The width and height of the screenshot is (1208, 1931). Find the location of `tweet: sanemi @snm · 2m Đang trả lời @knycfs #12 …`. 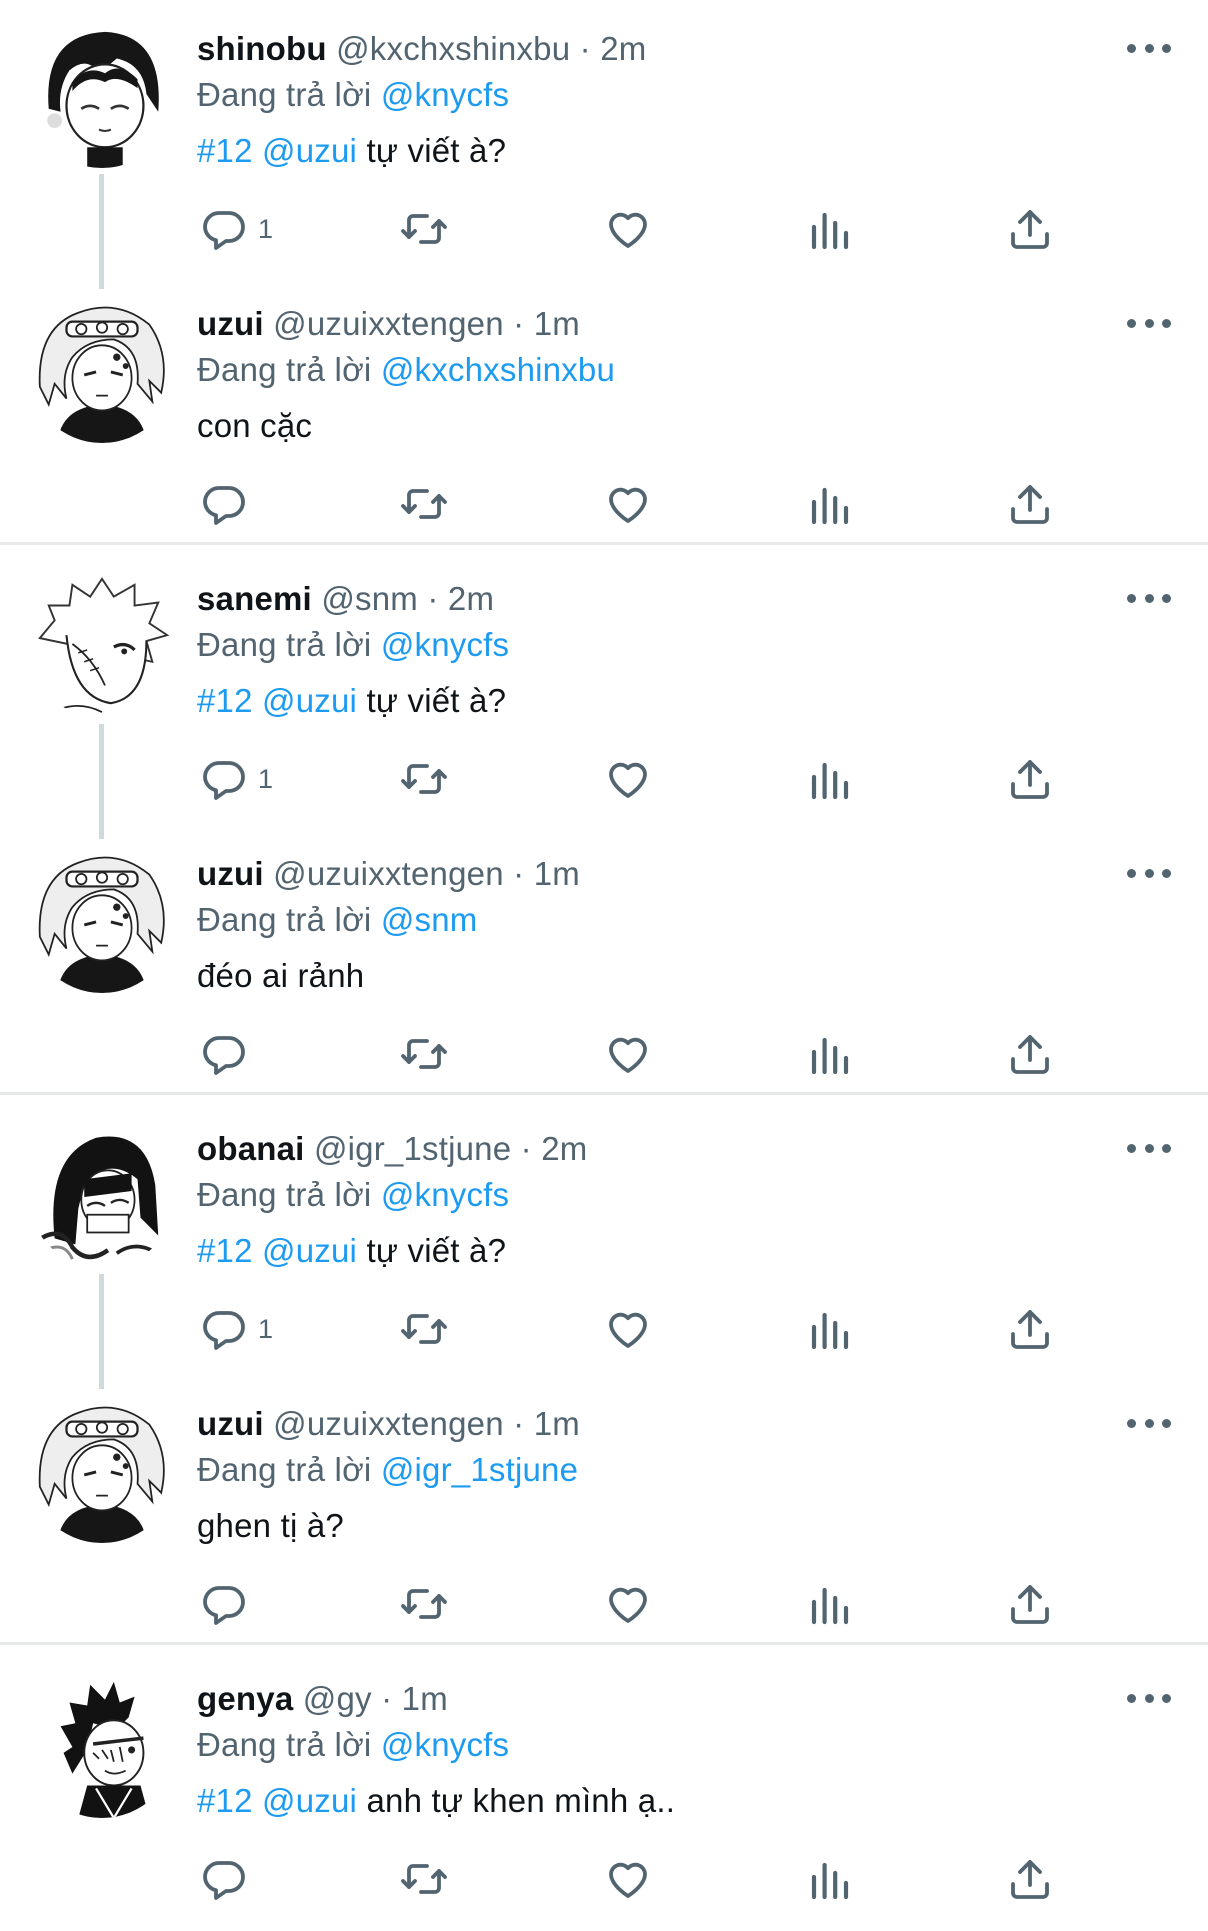

tweet: sanemi @snm · 2m Đang trả lời @knycfs #12 … is located at coordinates (604, 693).